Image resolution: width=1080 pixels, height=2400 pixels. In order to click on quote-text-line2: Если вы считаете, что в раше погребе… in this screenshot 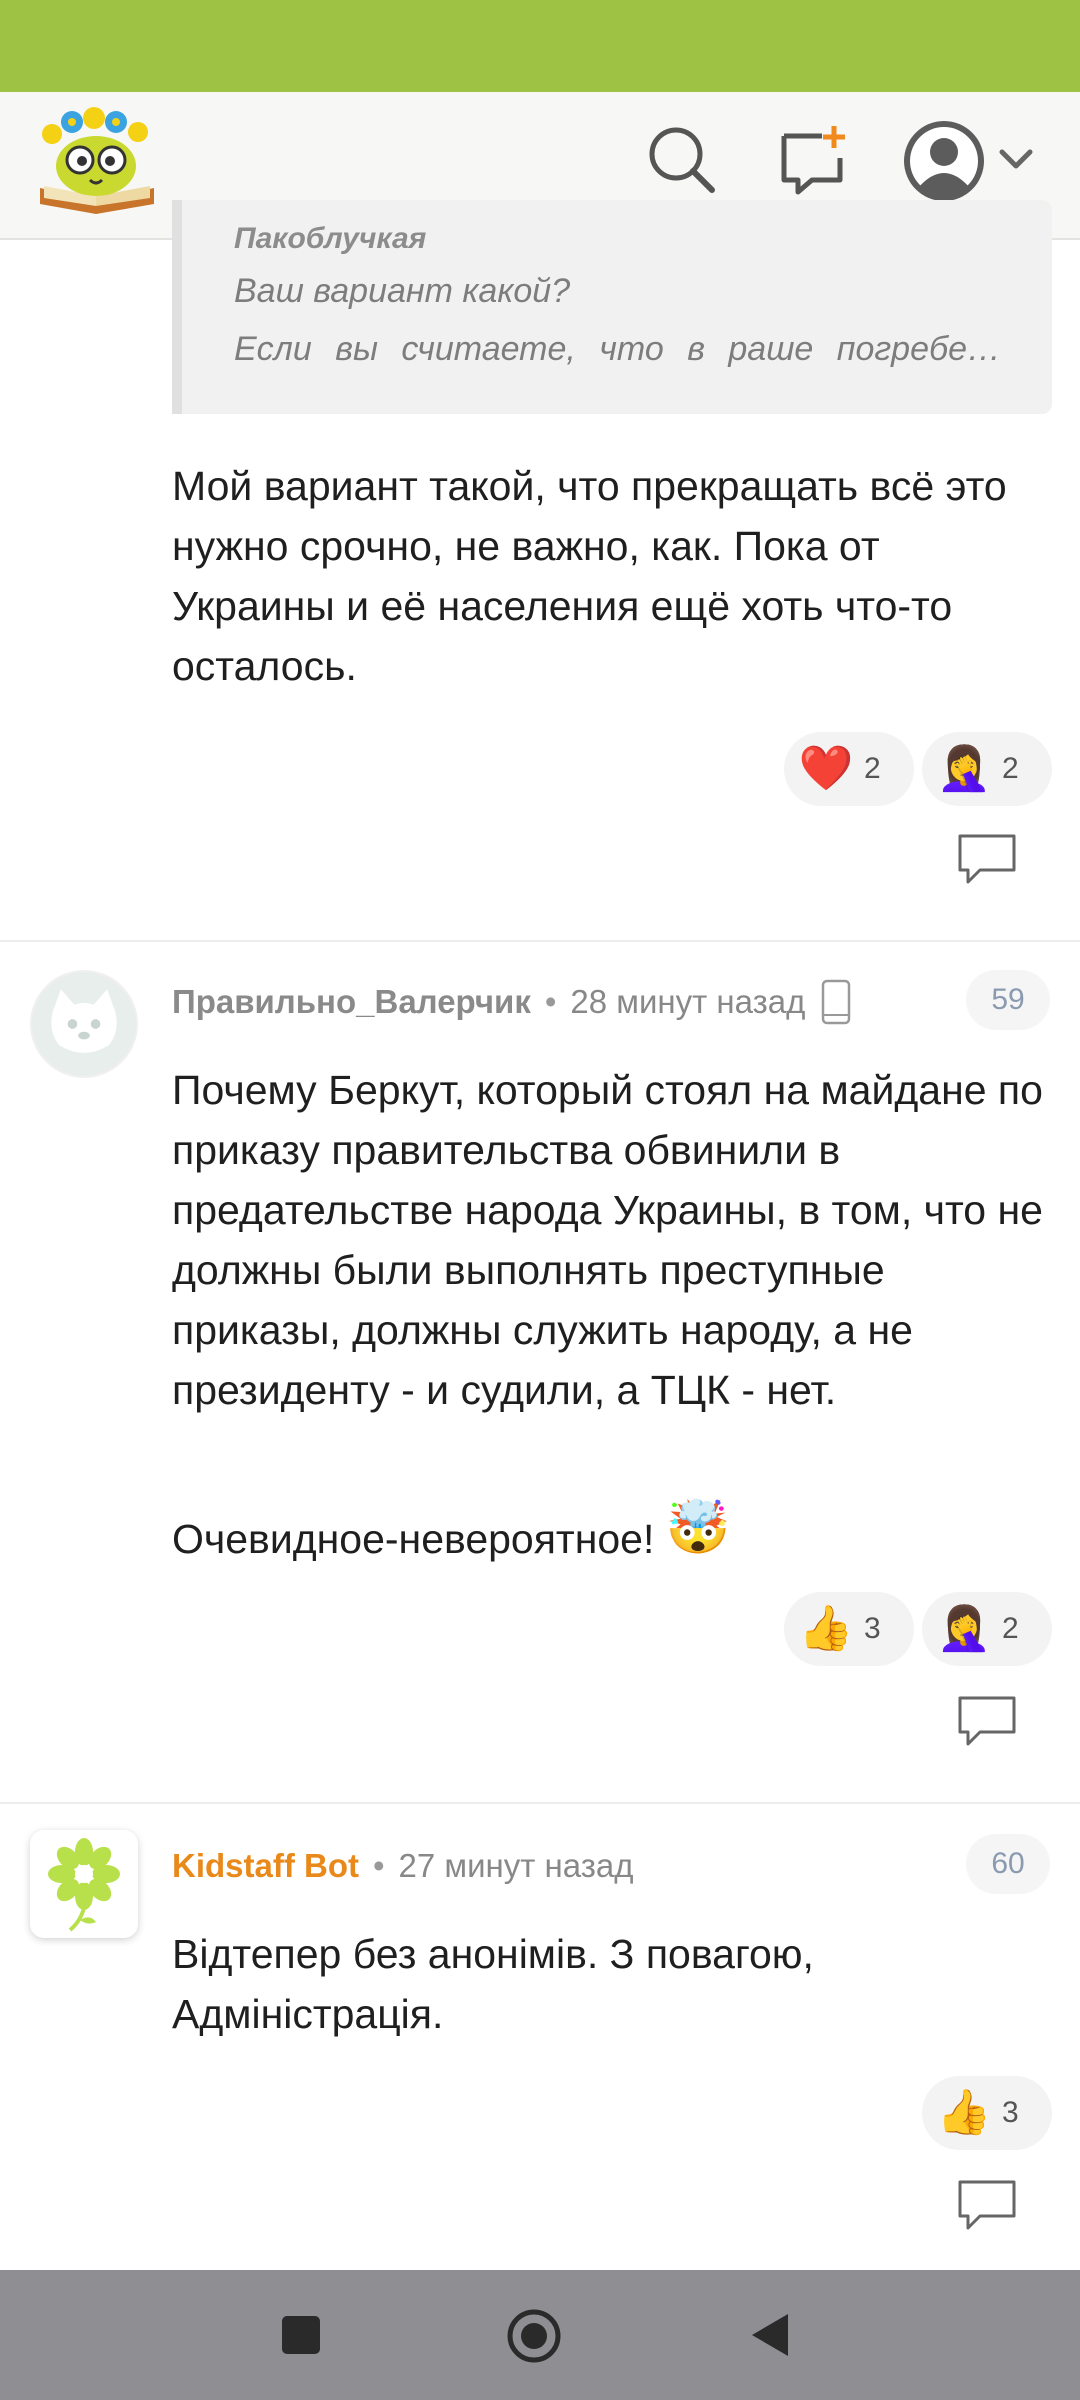, I will do `click(618, 349)`.